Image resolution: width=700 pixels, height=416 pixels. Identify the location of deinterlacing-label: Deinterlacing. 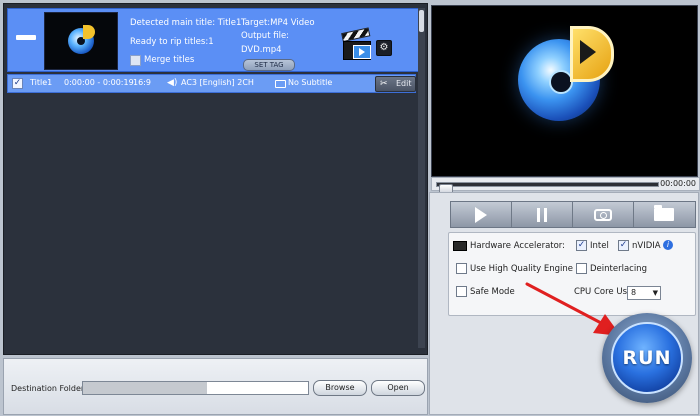
(618, 269).